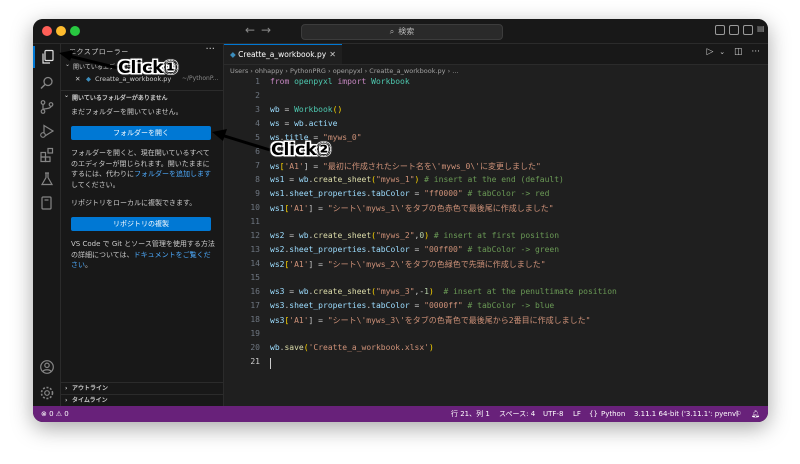  Describe the element at coordinates (66, 55) in the screenshot. I see `arrowhead-click1` at that location.